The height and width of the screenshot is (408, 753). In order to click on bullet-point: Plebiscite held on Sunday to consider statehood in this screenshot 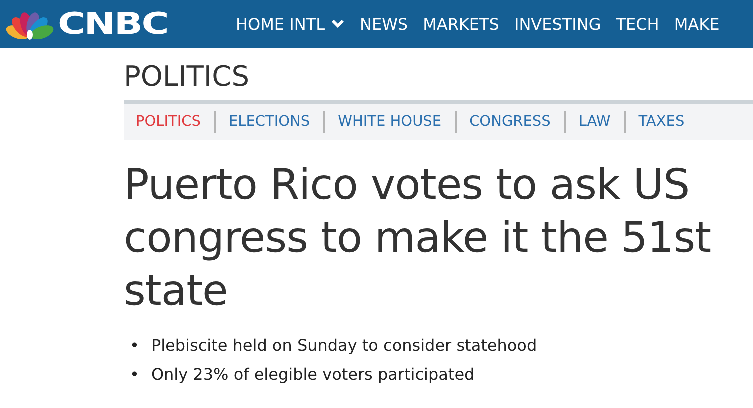, I will do `click(344, 346)`.